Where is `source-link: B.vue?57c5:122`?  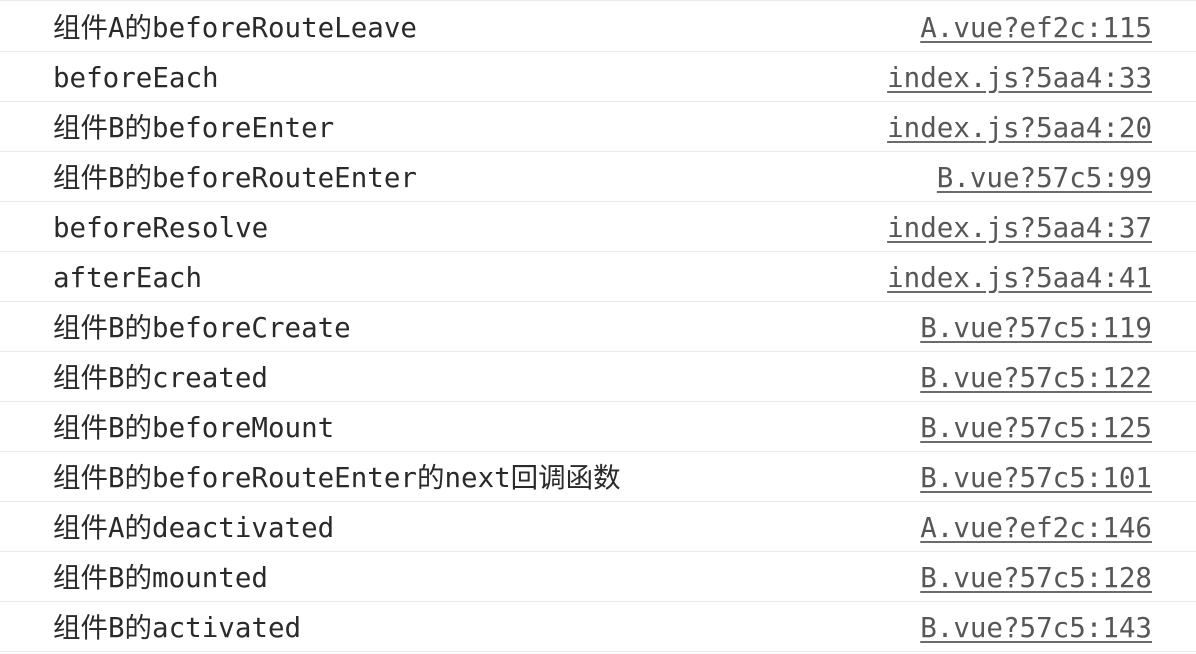
source-link: B.vue?57c5:122 is located at coordinates (1036, 378).